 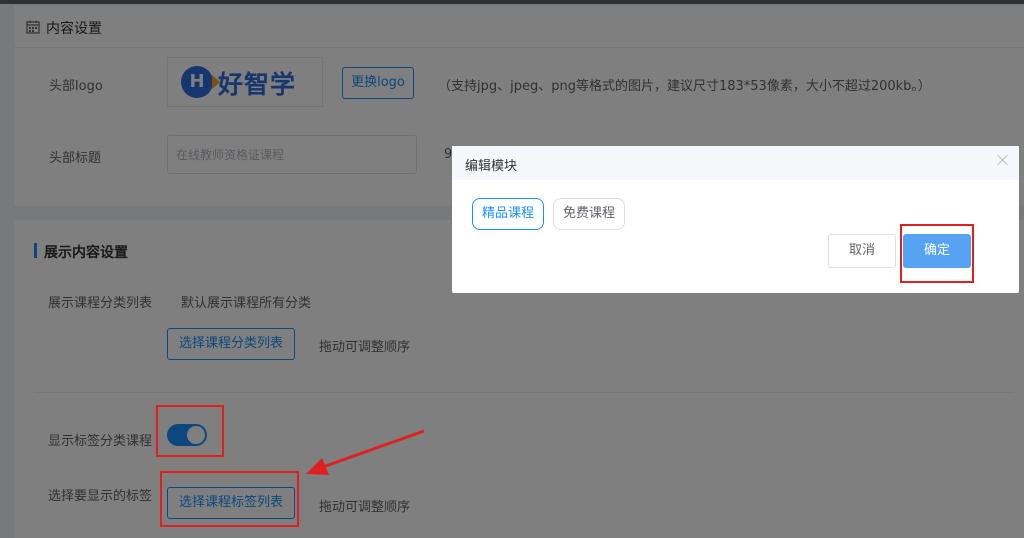 What do you see at coordinates (229, 499) in the screenshot?
I see `annotation-box-select-tags` at bounding box center [229, 499].